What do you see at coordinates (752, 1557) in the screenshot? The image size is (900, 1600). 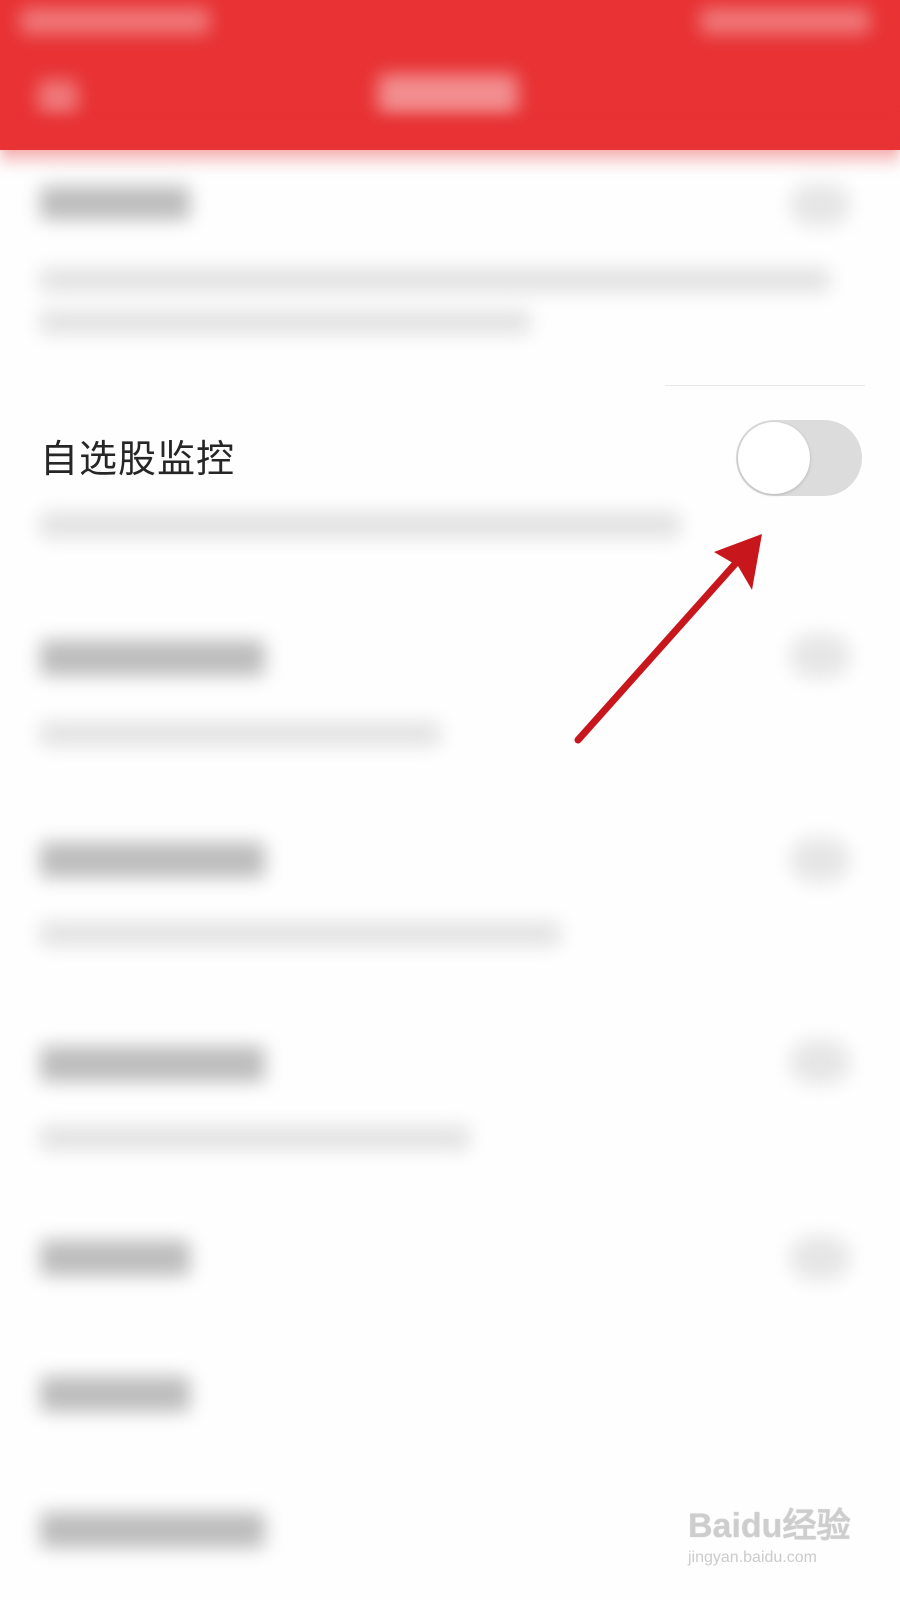 I see `watermark-url: jingyan.baidu.com` at bounding box center [752, 1557].